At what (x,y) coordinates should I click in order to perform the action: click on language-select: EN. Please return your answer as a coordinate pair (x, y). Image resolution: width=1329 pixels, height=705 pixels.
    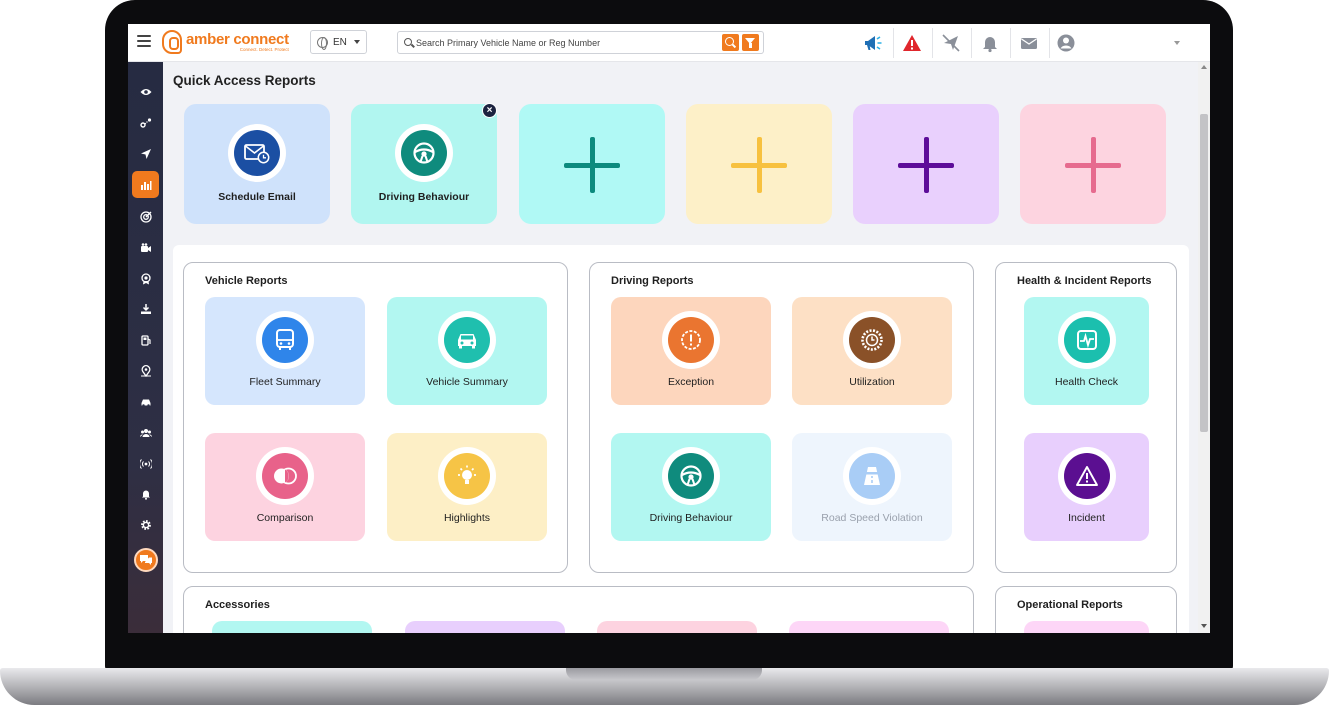
    Looking at the image, I should click on (338, 42).